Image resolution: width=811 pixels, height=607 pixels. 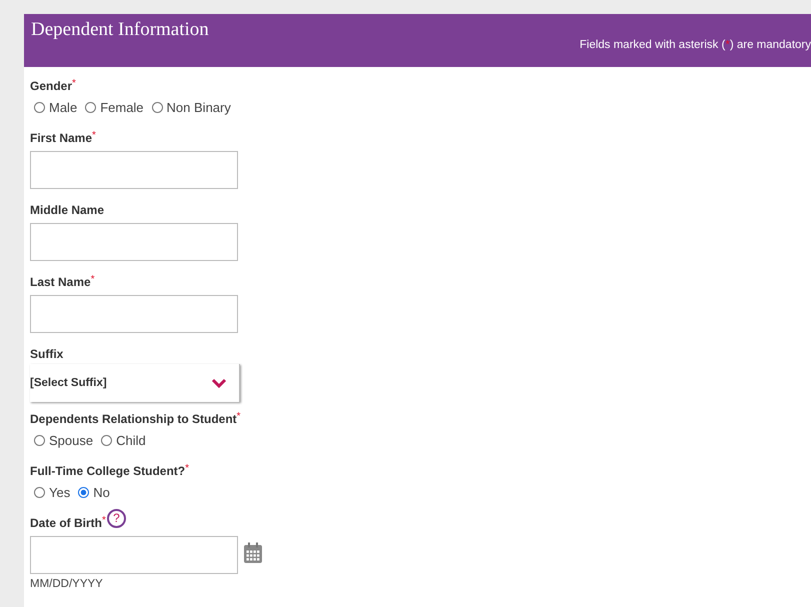 I want to click on field-label: Suffix, so click(x=47, y=354).